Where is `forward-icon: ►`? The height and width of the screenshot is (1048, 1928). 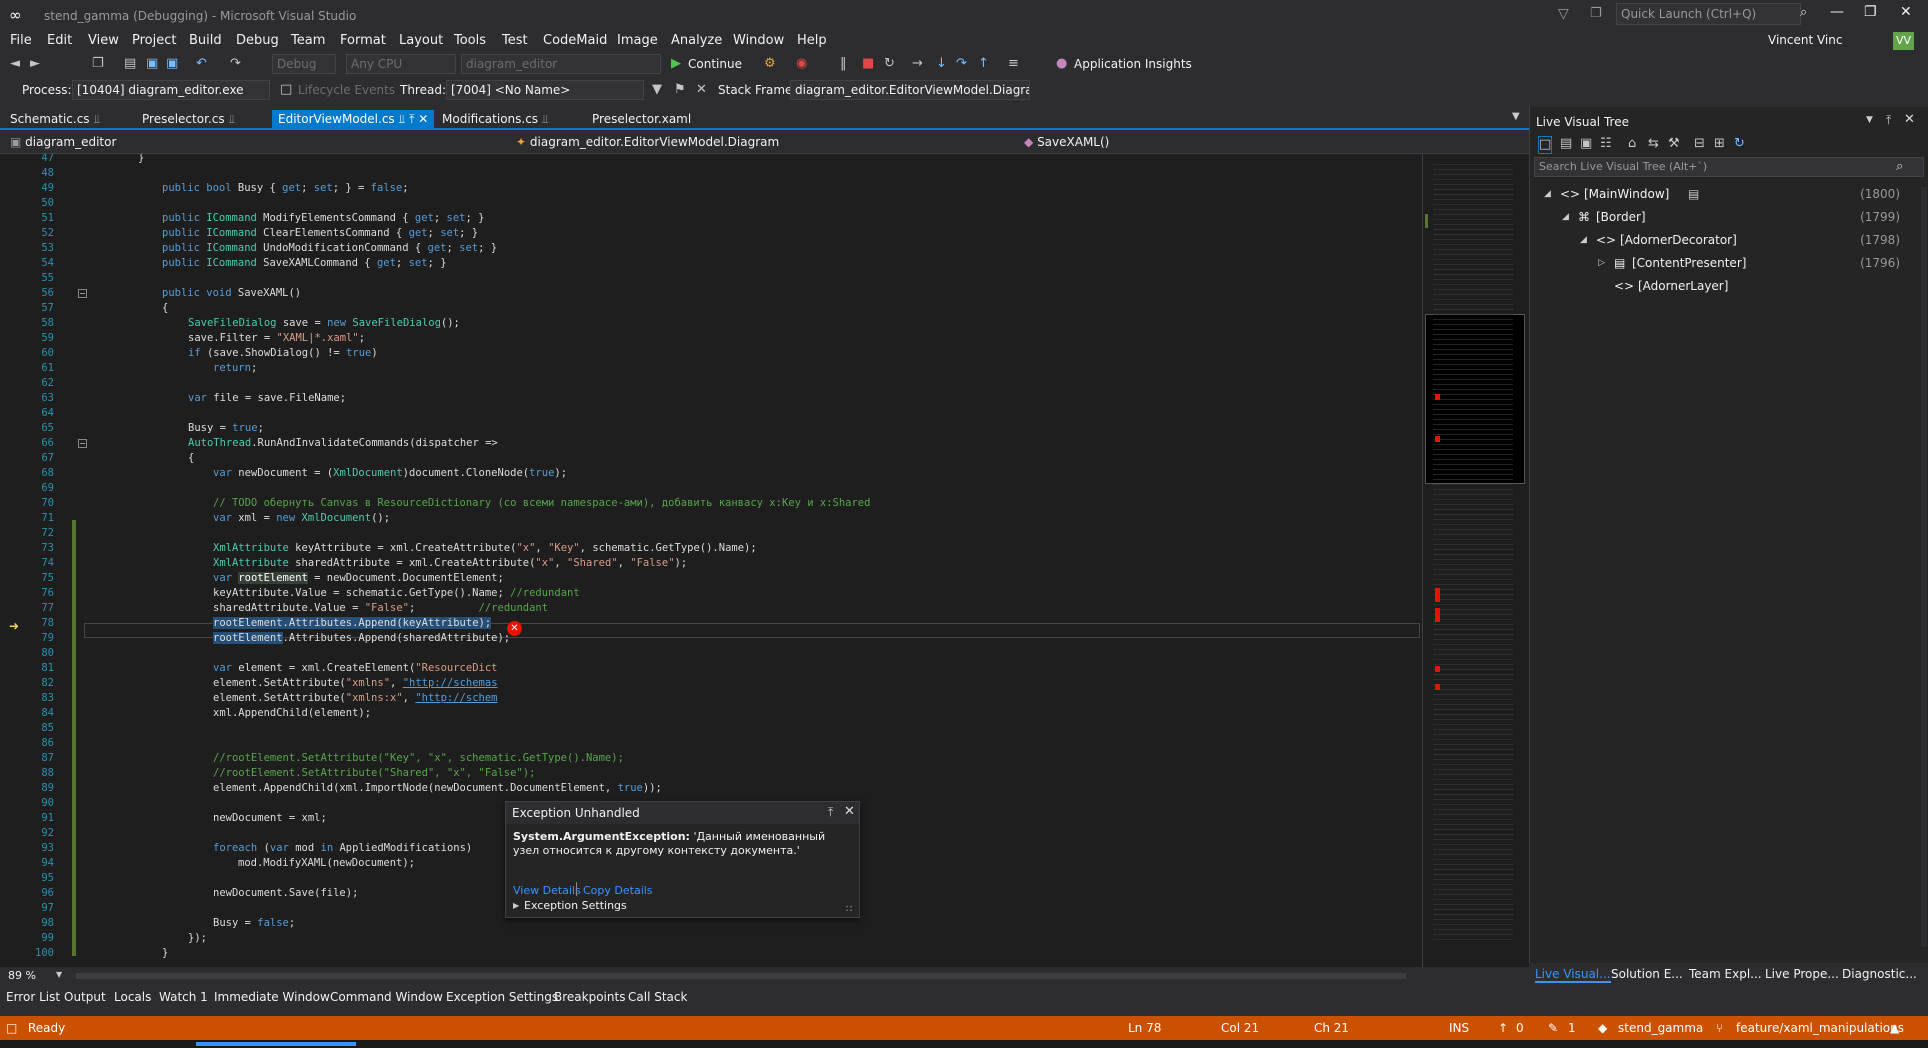
forward-icon: ► is located at coordinates (35, 64).